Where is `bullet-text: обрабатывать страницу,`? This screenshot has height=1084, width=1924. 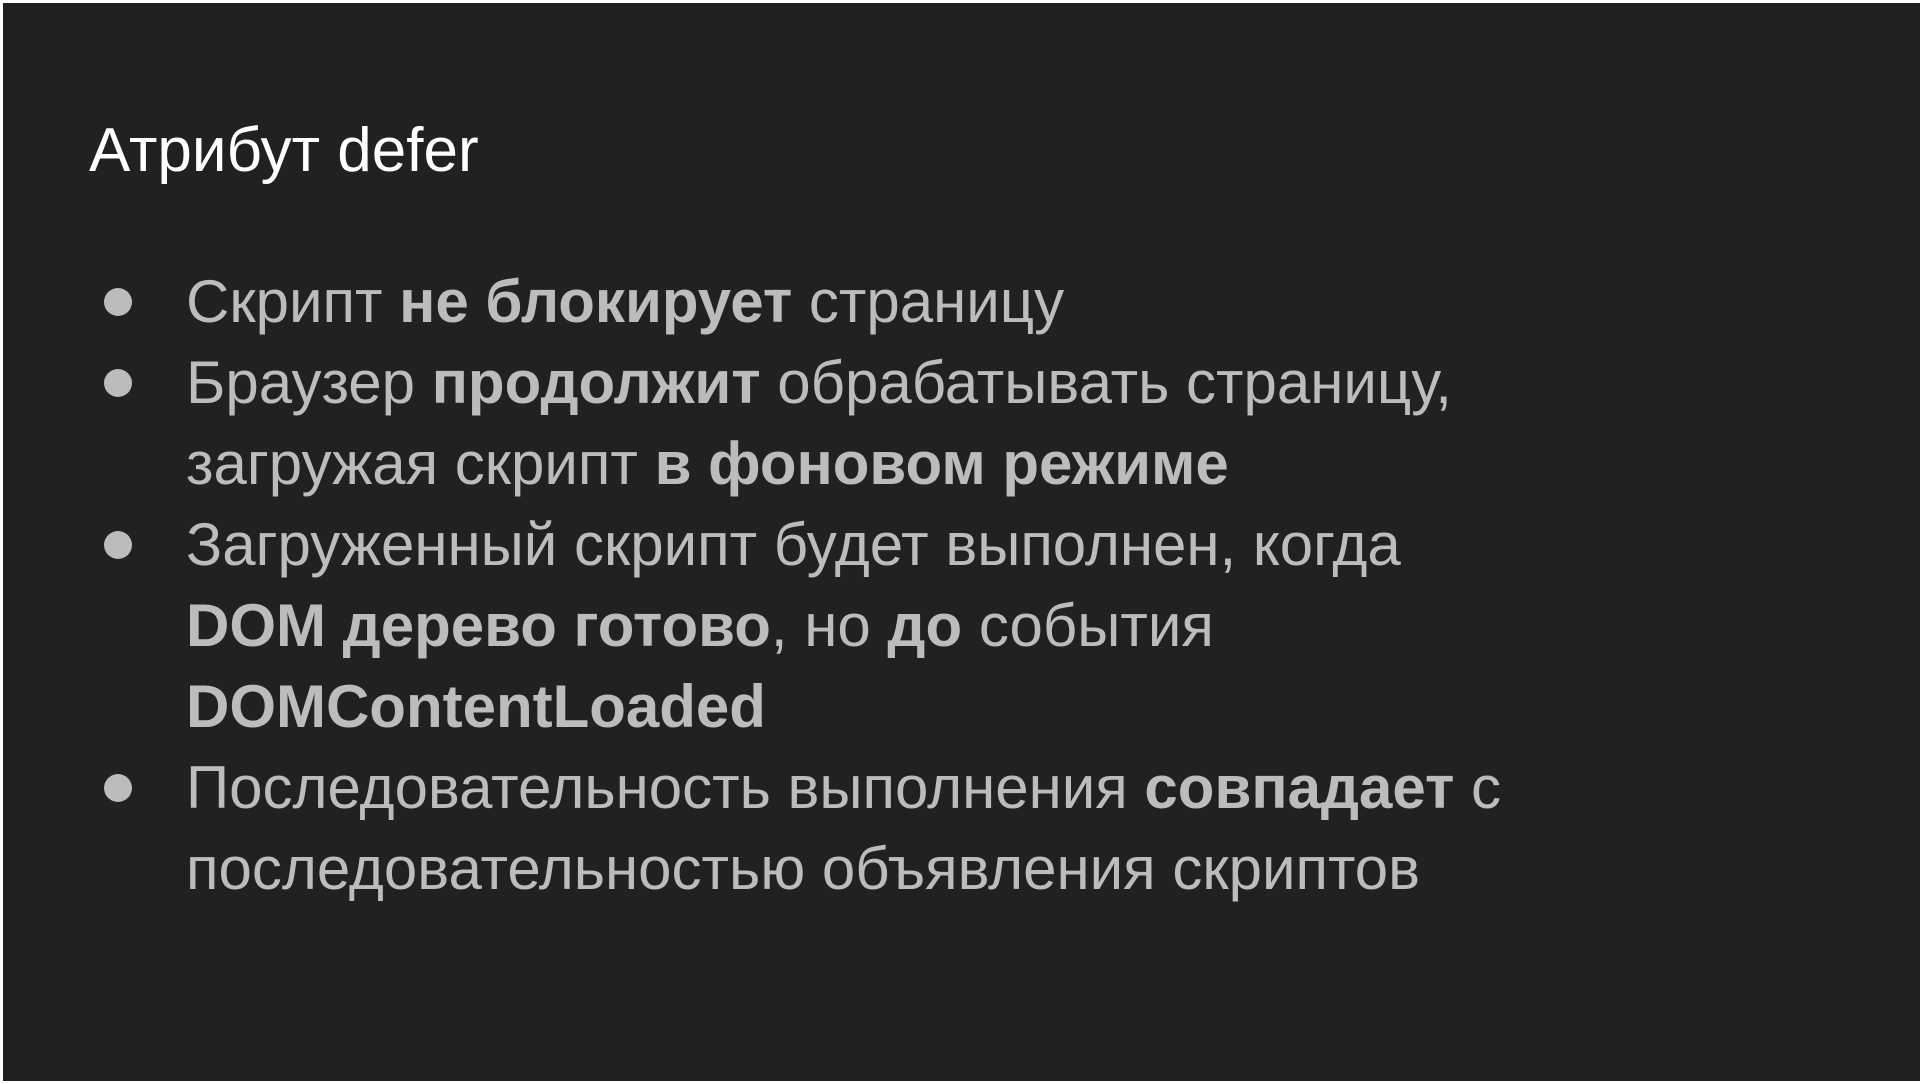
bullet-text: обрабатывать страницу, is located at coordinates (1106, 382).